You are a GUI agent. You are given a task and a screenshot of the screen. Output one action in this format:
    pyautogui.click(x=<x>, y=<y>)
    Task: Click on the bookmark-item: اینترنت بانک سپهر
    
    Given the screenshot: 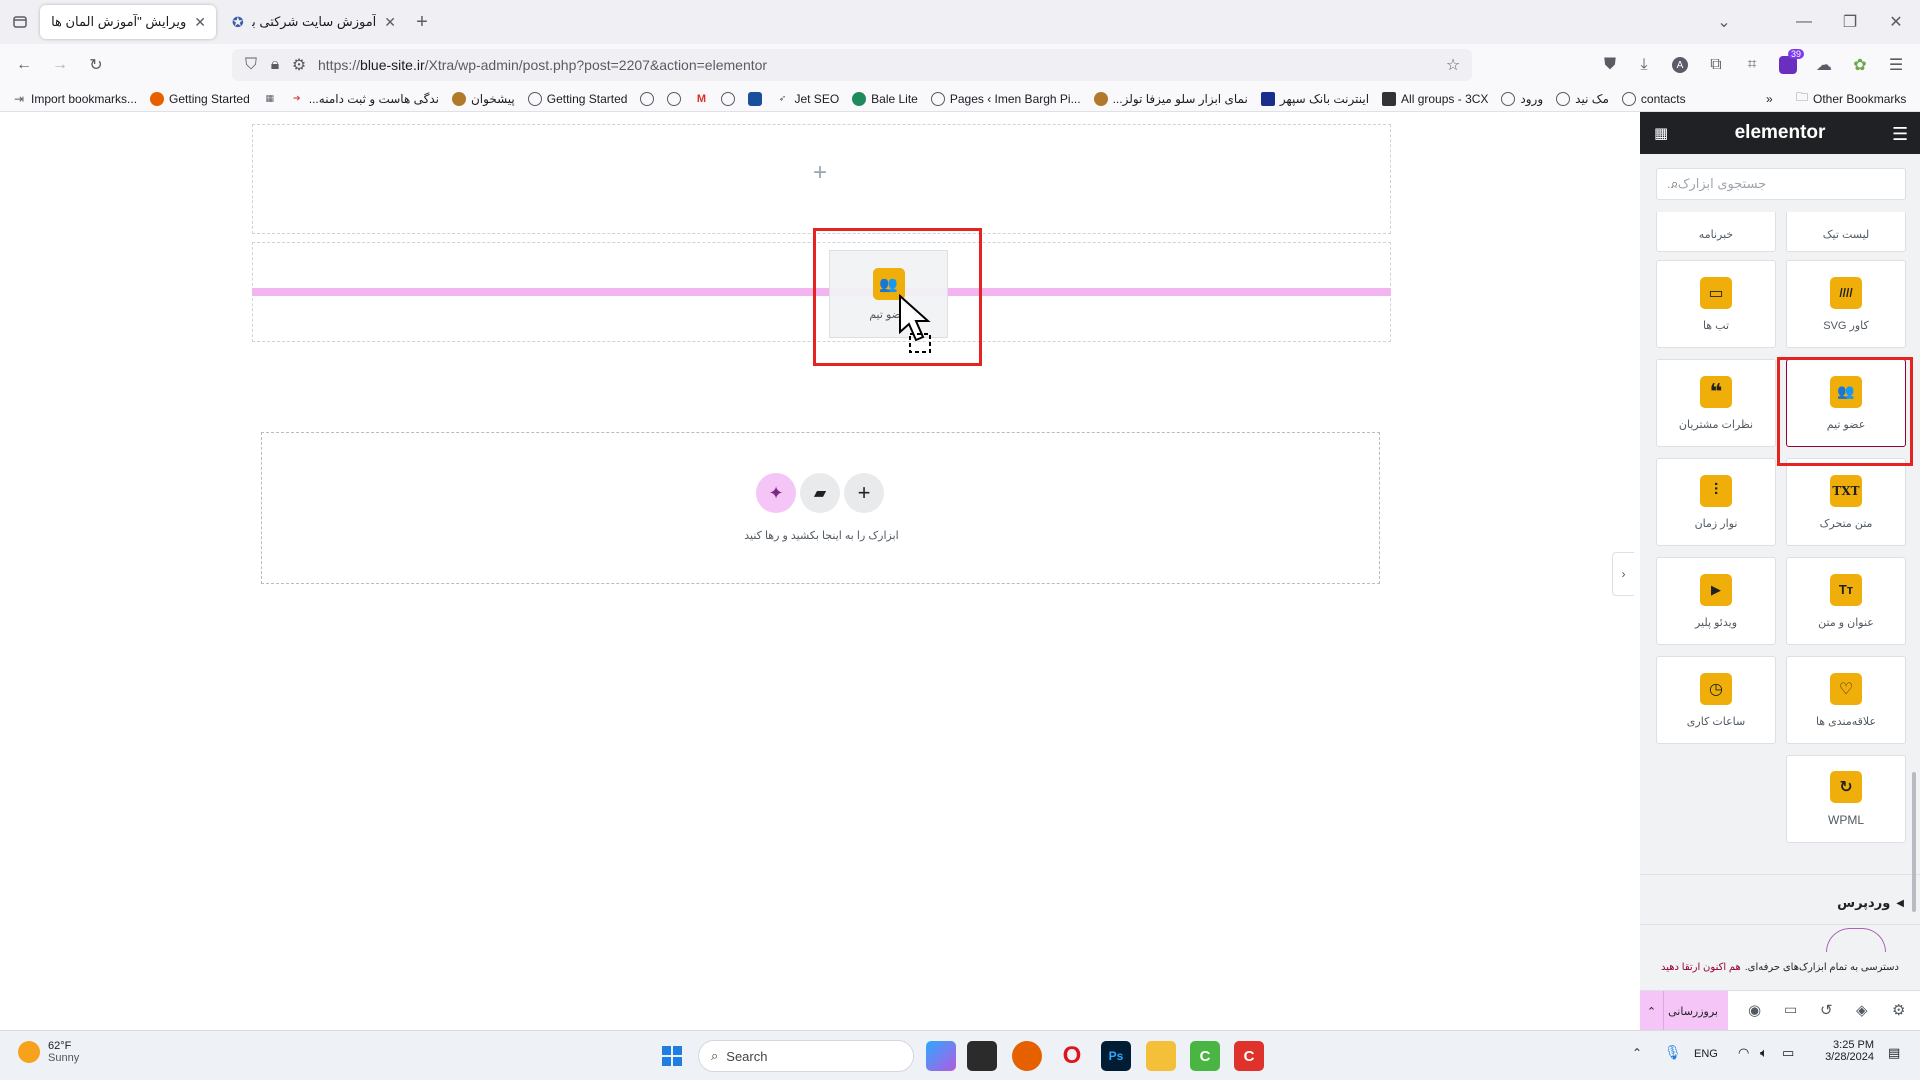 What is the action you would take?
    pyautogui.click(x=1314, y=98)
    